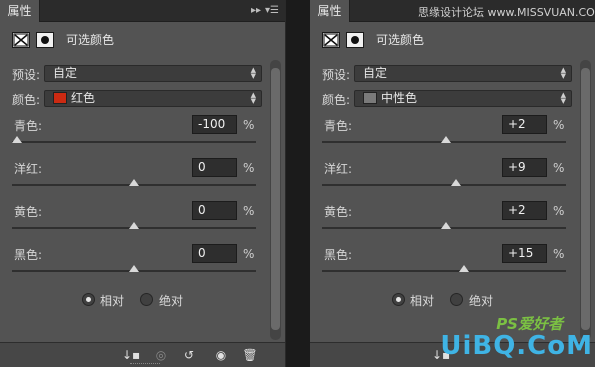  What do you see at coordinates (399, 98) in the screenshot?
I see `color-value: 中性色` at bounding box center [399, 98].